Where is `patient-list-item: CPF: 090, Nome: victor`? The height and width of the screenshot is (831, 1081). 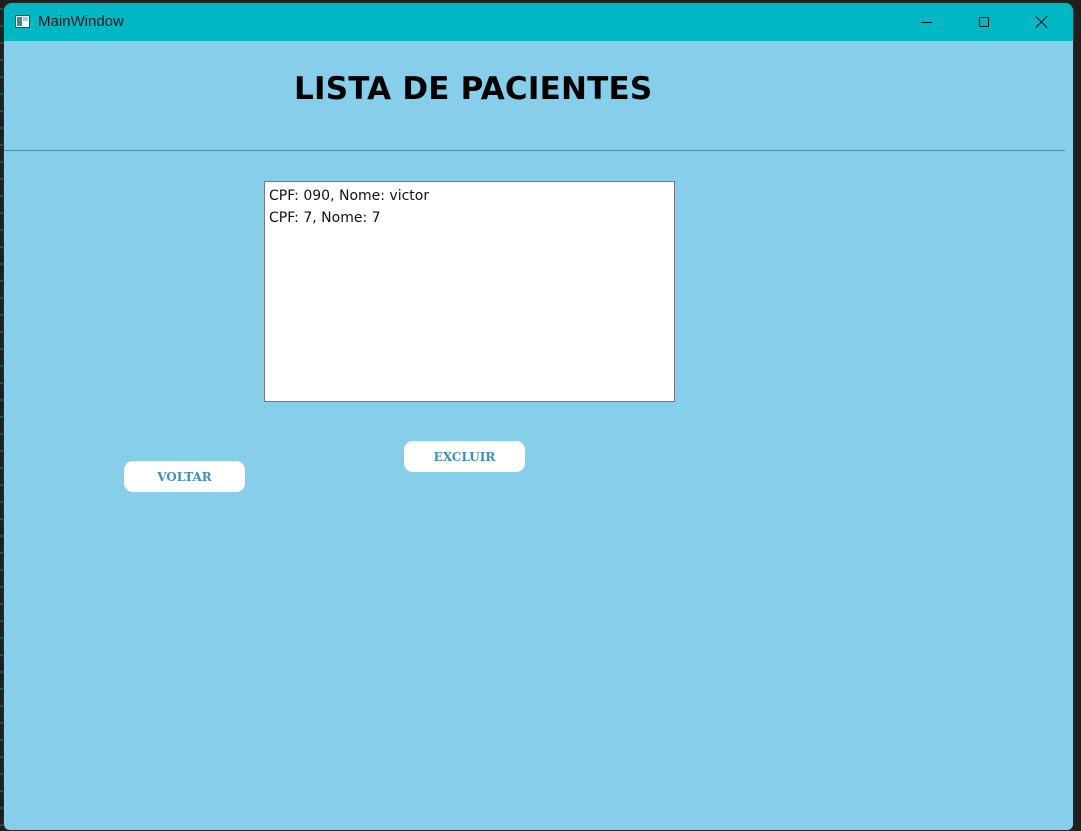 patient-list-item: CPF: 090, Nome: victor is located at coordinates (469, 196).